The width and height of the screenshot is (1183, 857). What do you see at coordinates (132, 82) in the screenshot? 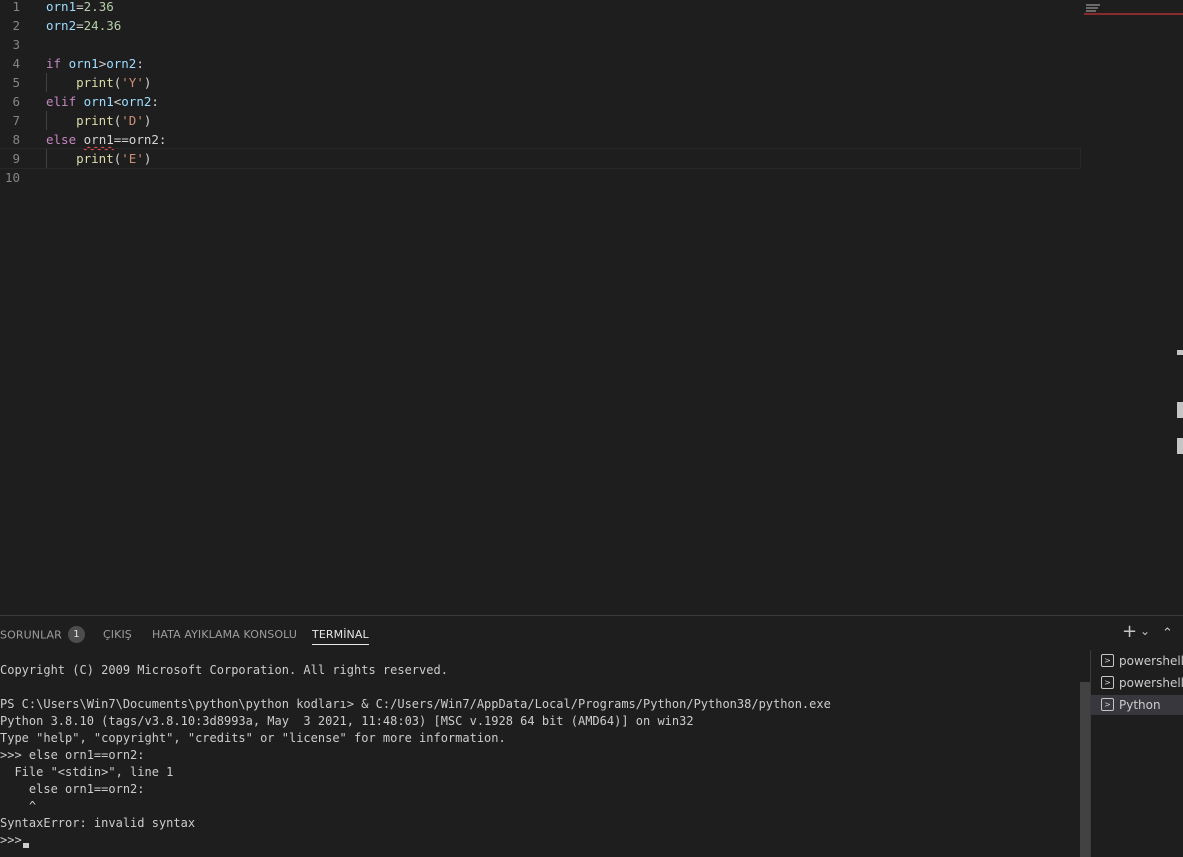
I see `code-token: 'Y'` at bounding box center [132, 82].